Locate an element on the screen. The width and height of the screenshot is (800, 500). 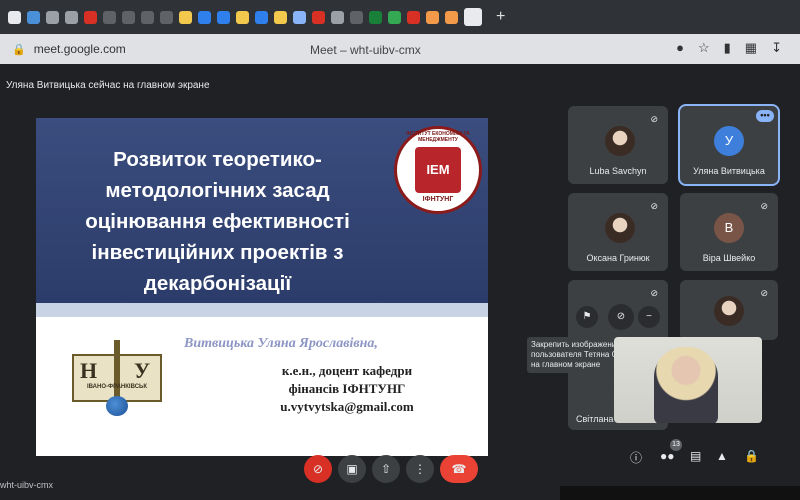
participant-tile: ⊘ Luba Savchyn is located at coordinates (618, 145).